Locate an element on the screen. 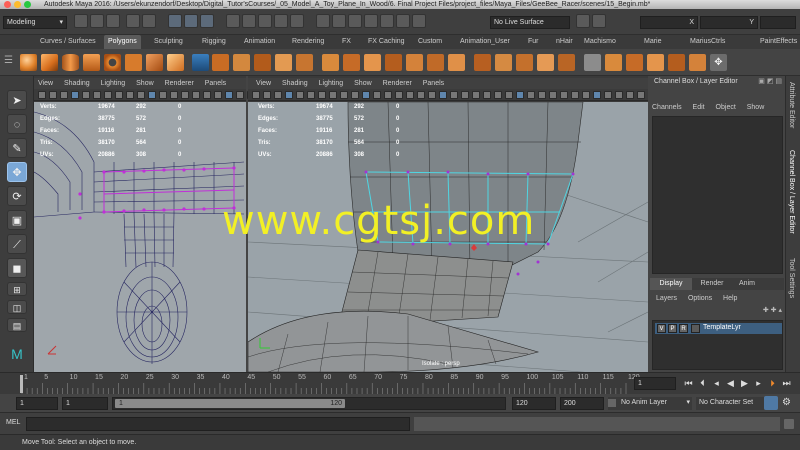 The height and width of the screenshot is (450, 800). tab-anim: Anim is located at coordinates (747, 284).